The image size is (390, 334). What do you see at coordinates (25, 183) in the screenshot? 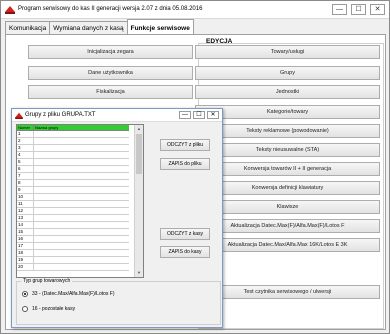
I see `row-number-cell: 8` at bounding box center [25, 183].